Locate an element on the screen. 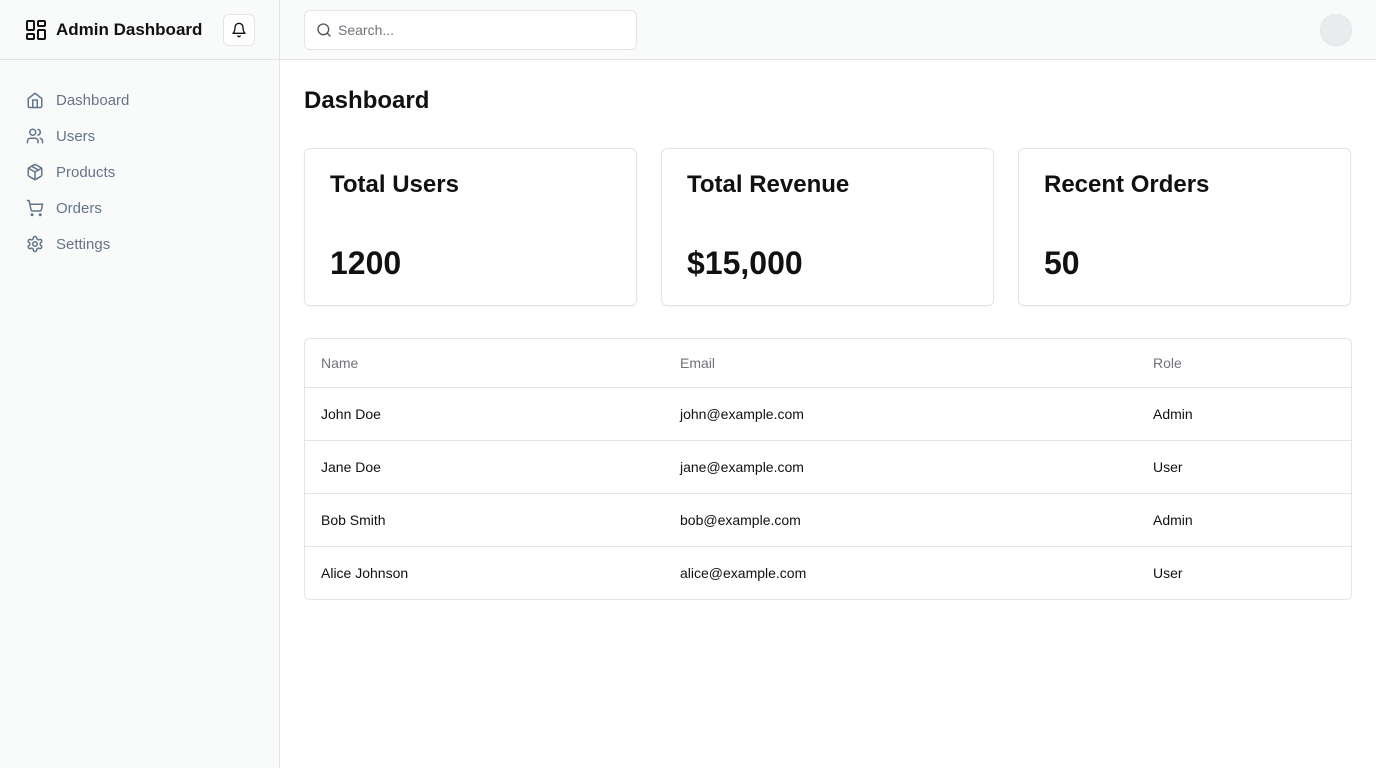 The image size is (1376, 768). table-row: Alice Johnson alice@example.com User is located at coordinates (828, 572).